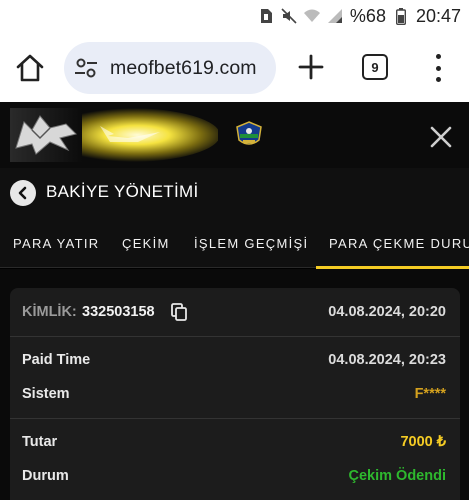 This screenshot has height=500, width=469. What do you see at coordinates (335, 16) in the screenshot?
I see `signal-icon` at bounding box center [335, 16].